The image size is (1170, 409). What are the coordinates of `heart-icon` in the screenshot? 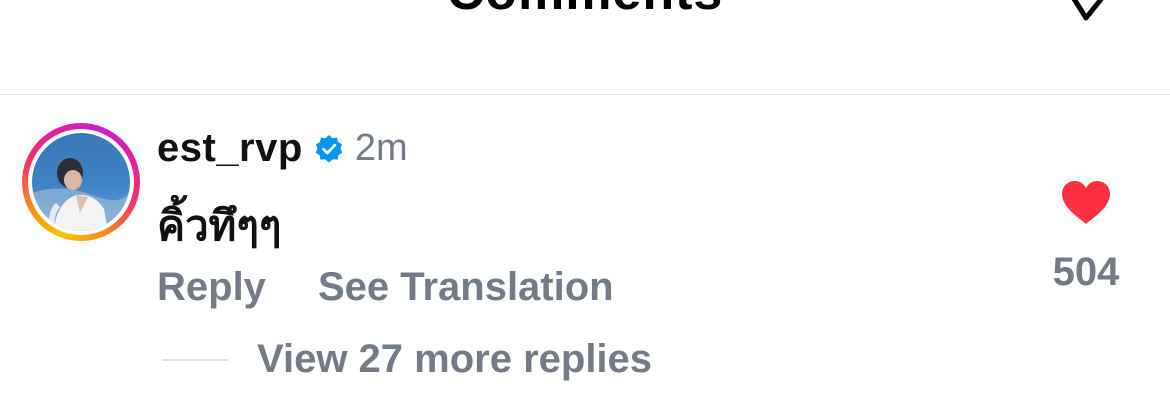 It's located at (1086, 203).